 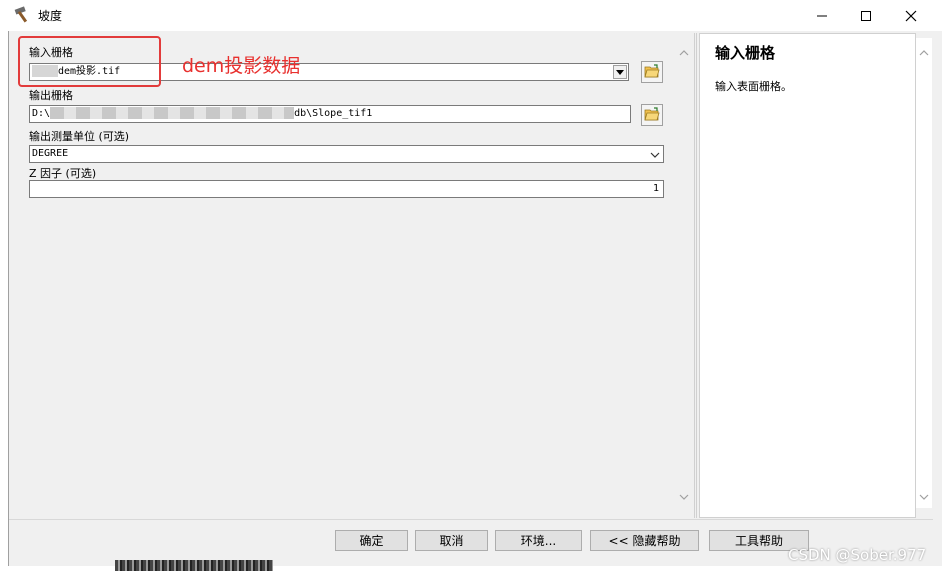 What do you see at coordinates (50, 16) in the screenshot?
I see `window-title: 坡度` at bounding box center [50, 16].